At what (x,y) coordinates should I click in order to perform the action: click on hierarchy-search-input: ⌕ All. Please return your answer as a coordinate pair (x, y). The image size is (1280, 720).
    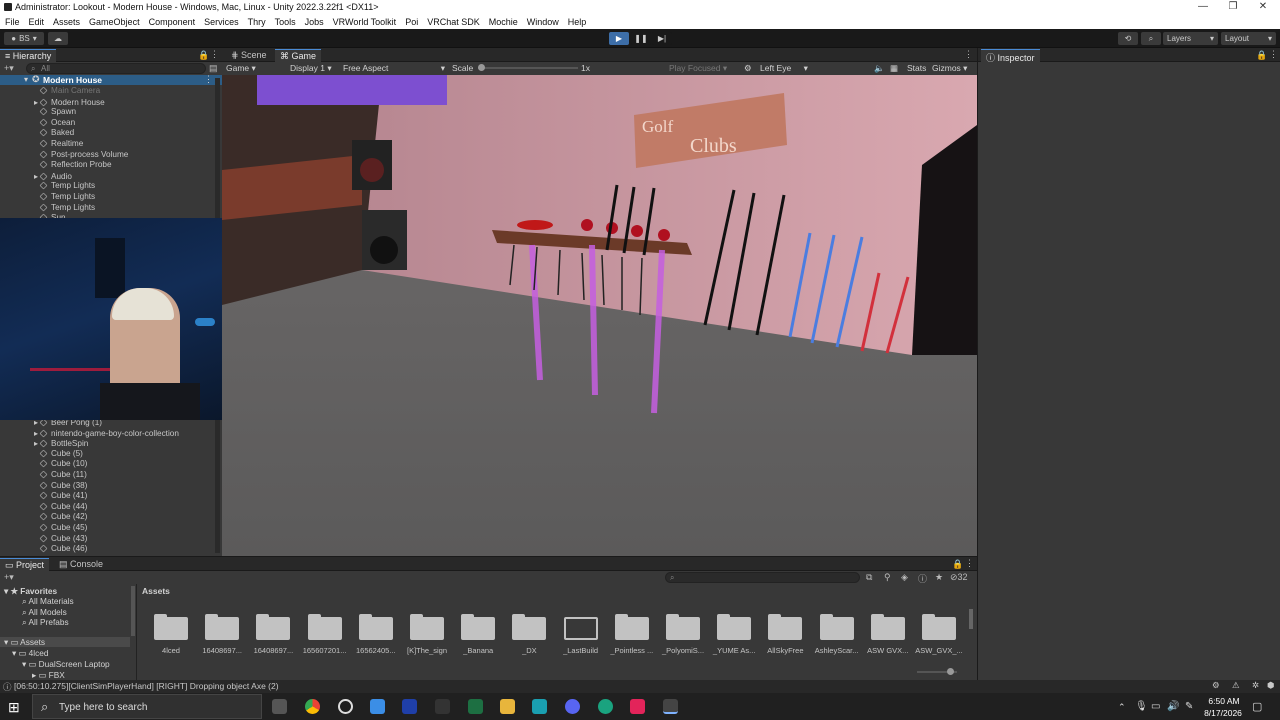
    Looking at the image, I should click on (116, 68).